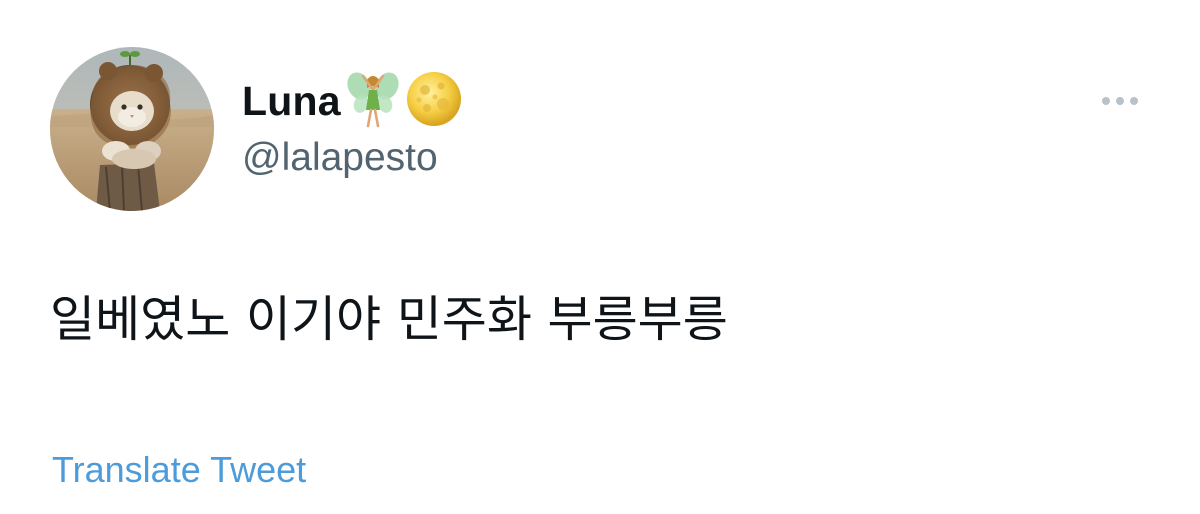 This screenshot has width=1200, height=514. Describe the element at coordinates (373, 101) in the screenshot. I see `fairy-icon` at that location.